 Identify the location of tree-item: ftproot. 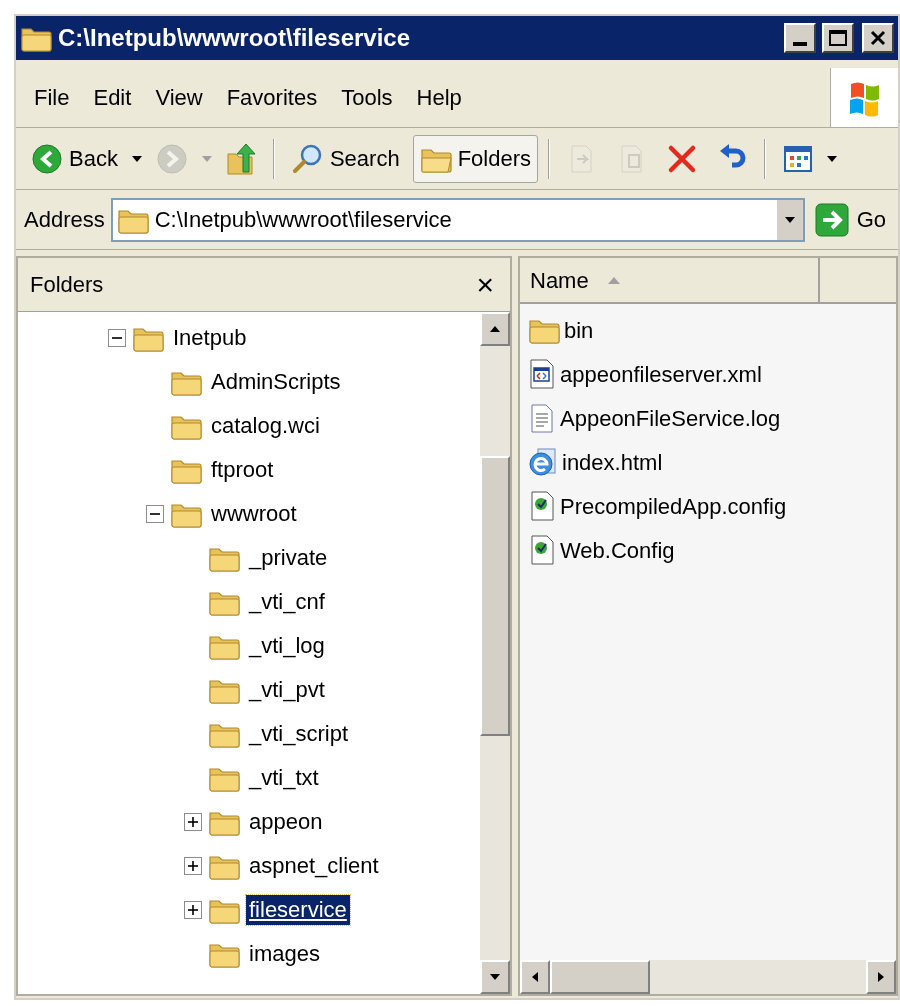
(242, 470).